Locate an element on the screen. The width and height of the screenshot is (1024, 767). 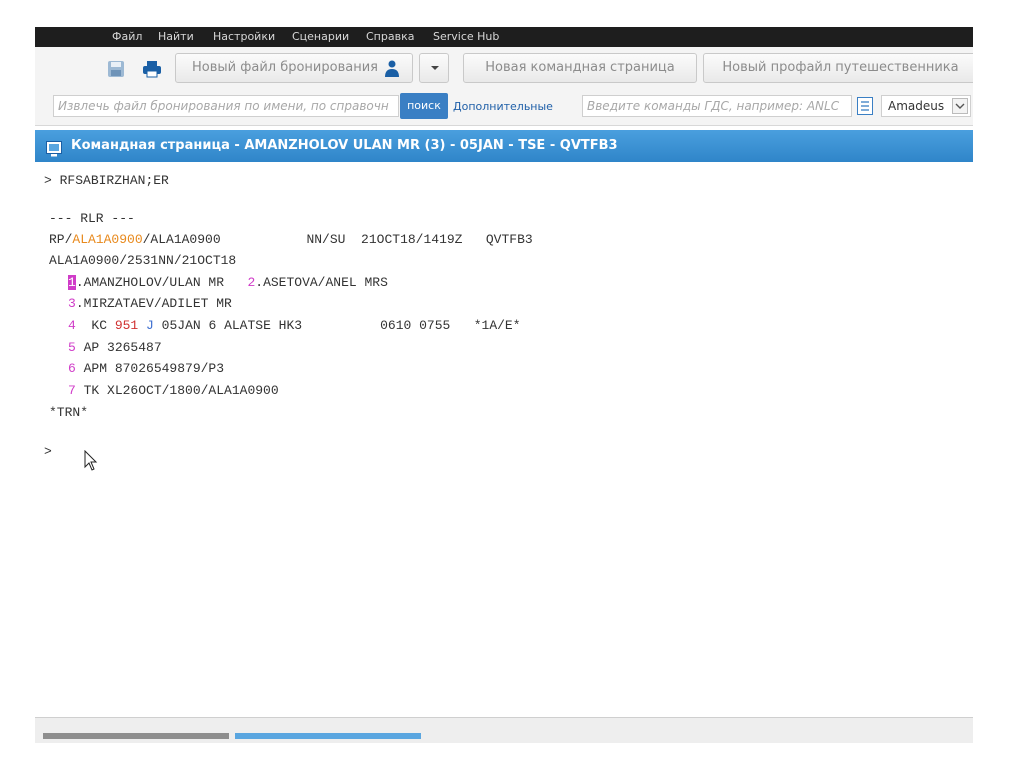
mouse-cursor-icon is located at coordinates (91, 460).